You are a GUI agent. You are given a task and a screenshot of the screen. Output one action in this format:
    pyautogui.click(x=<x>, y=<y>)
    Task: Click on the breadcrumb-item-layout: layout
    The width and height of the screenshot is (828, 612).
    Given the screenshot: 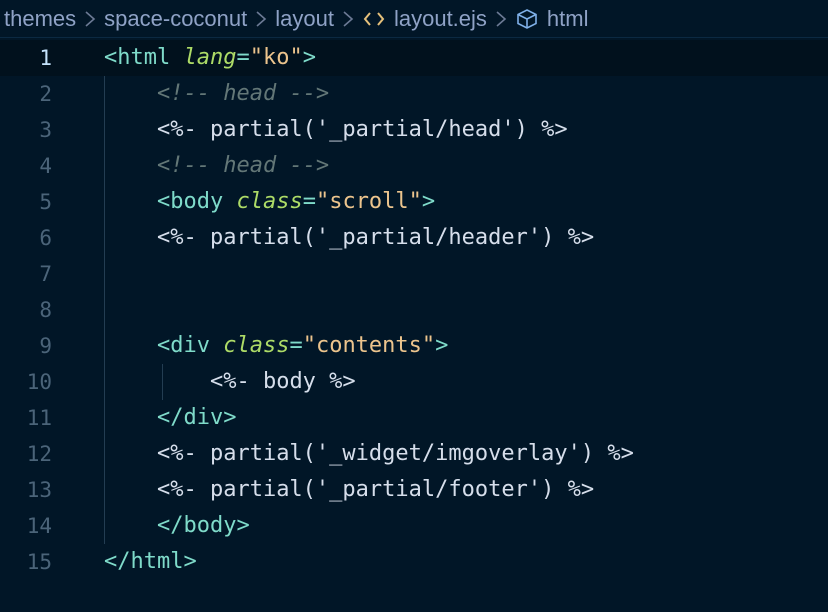 What is the action you would take?
    pyautogui.click(x=304, y=19)
    